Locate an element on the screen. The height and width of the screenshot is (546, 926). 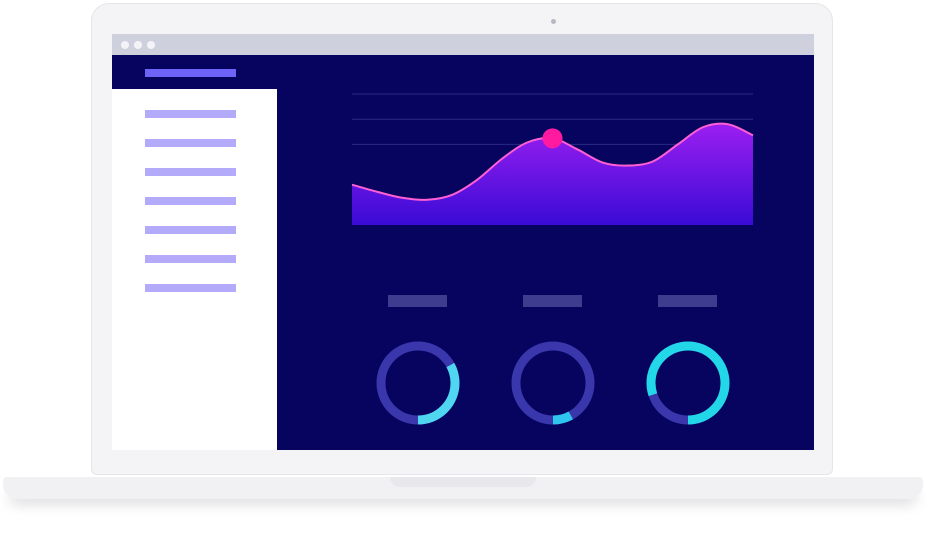
gauge-group is located at coordinates (553, 383).